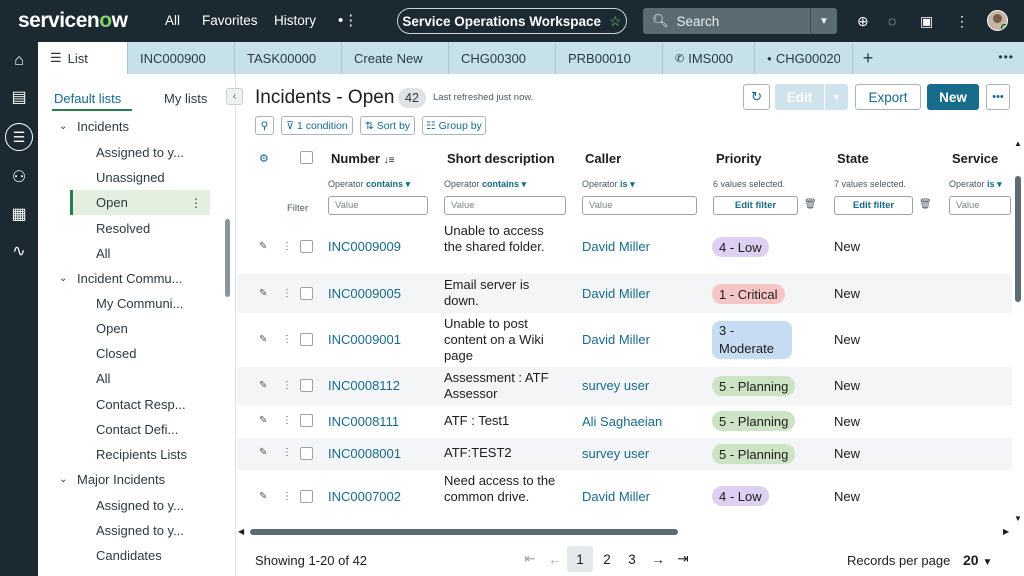 Image resolution: width=1024 pixels, height=576 pixels. What do you see at coordinates (19, 97) in the screenshot?
I see `inbox-icon: ▤` at bounding box center [19, 97].